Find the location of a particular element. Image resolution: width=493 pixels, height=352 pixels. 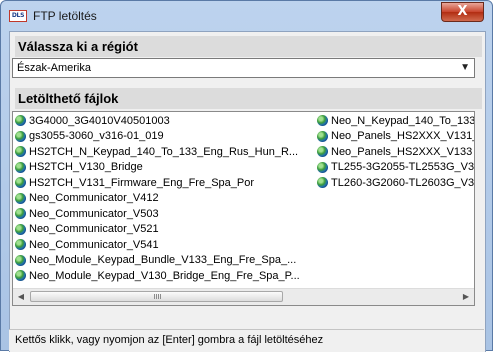

list-item: 3G4000_3G4010V40501003 is located at coordinates (161, 121).